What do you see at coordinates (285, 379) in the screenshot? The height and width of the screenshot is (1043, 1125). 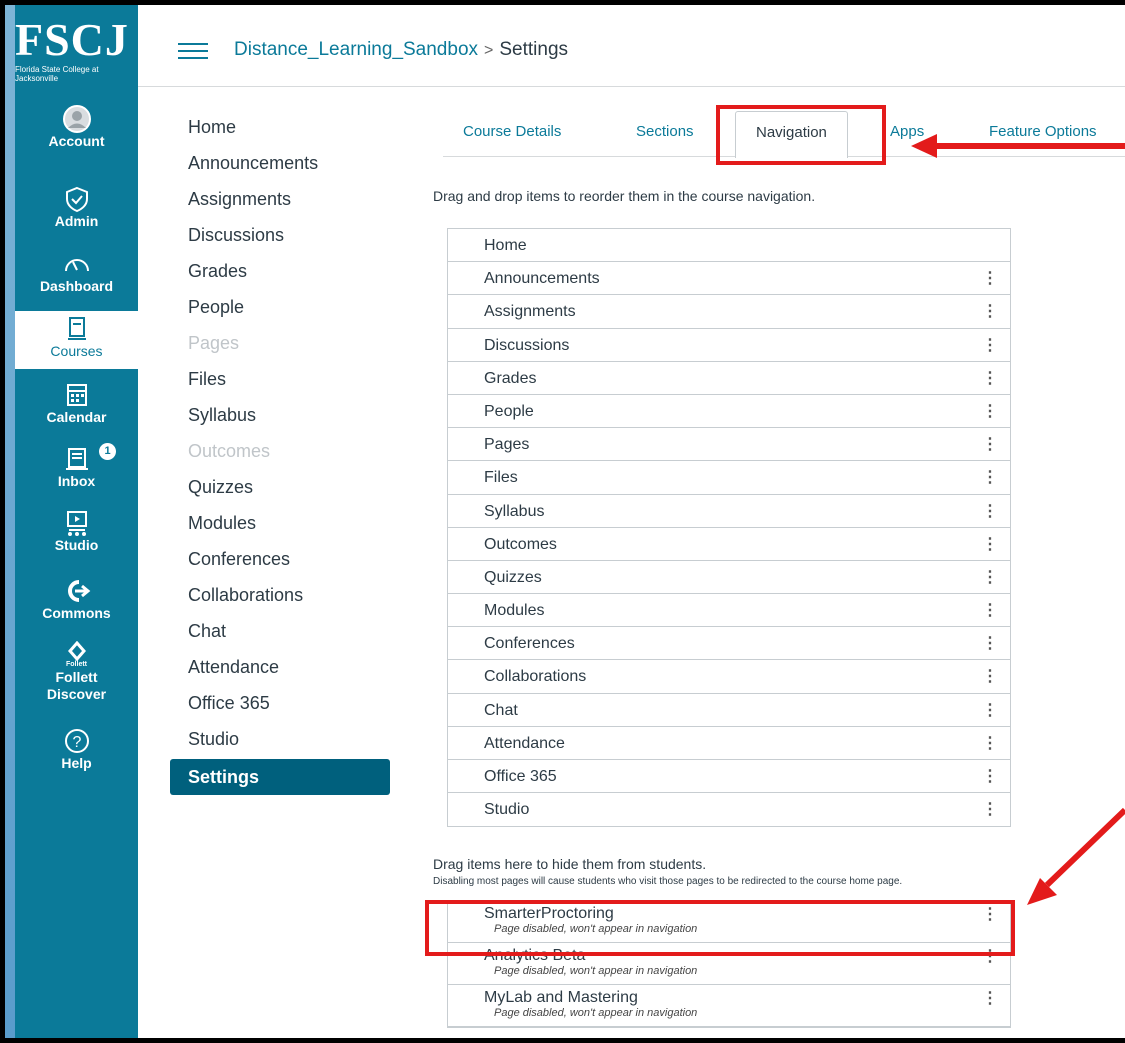 I see `course-nav-files: Files` at bounding box center [285, 379].